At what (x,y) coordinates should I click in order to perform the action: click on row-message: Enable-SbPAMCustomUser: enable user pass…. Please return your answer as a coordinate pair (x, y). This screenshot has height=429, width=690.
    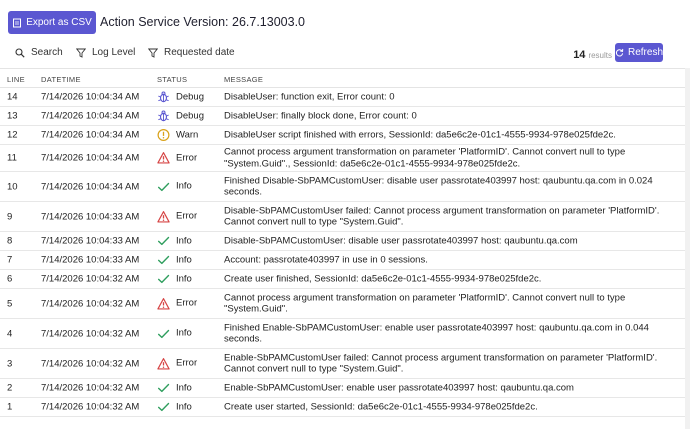
    Looking at the image, I should click on (399, 388).